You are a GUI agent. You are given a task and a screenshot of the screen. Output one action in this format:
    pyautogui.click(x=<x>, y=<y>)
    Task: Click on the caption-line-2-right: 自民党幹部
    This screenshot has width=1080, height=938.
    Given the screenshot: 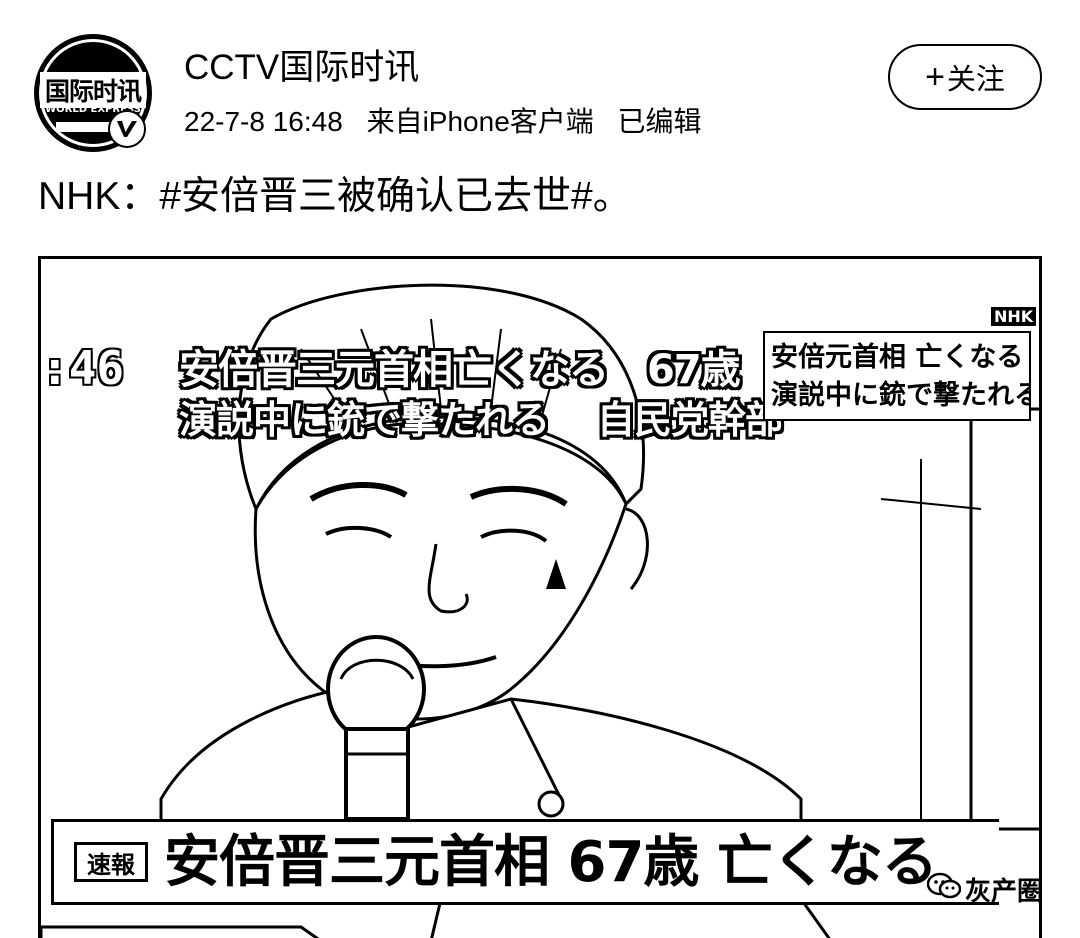 What is the action you would take?
    pyautogui.click(x=690, y=420)
    